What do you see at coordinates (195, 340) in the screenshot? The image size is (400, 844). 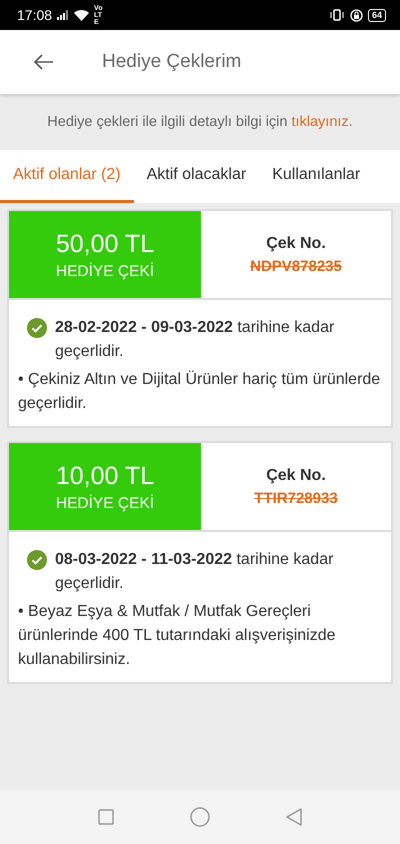 I see `validity-text: 28-02-2022 - 09-03-2022 tarihine kadar geçerlidir.` at bounding box center [195, 340].